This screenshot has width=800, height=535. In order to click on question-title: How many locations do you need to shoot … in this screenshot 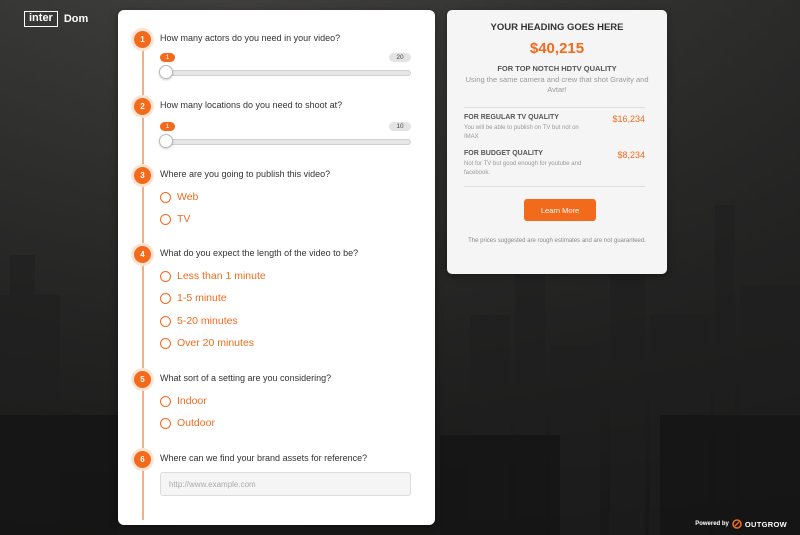, I will do `click(251, 105)`.